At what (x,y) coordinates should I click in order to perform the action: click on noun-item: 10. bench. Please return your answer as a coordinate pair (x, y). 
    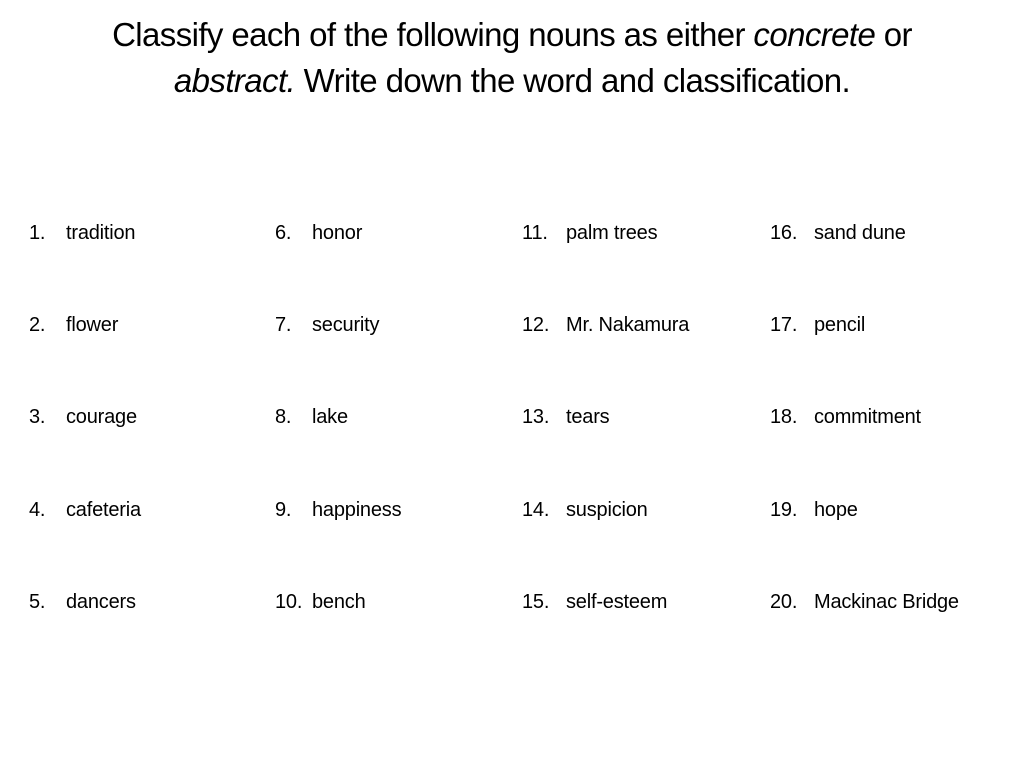
    Looking at the image, I should click on (320, 602).